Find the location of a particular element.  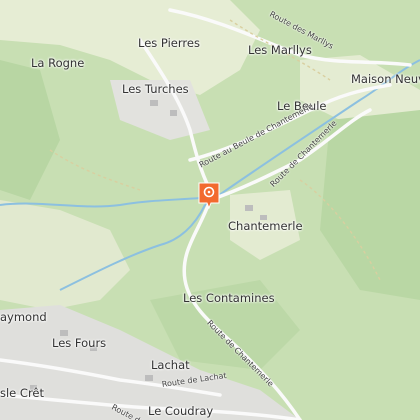

place-les-contamines: Les Contamines is located at coordinates (229, 298).